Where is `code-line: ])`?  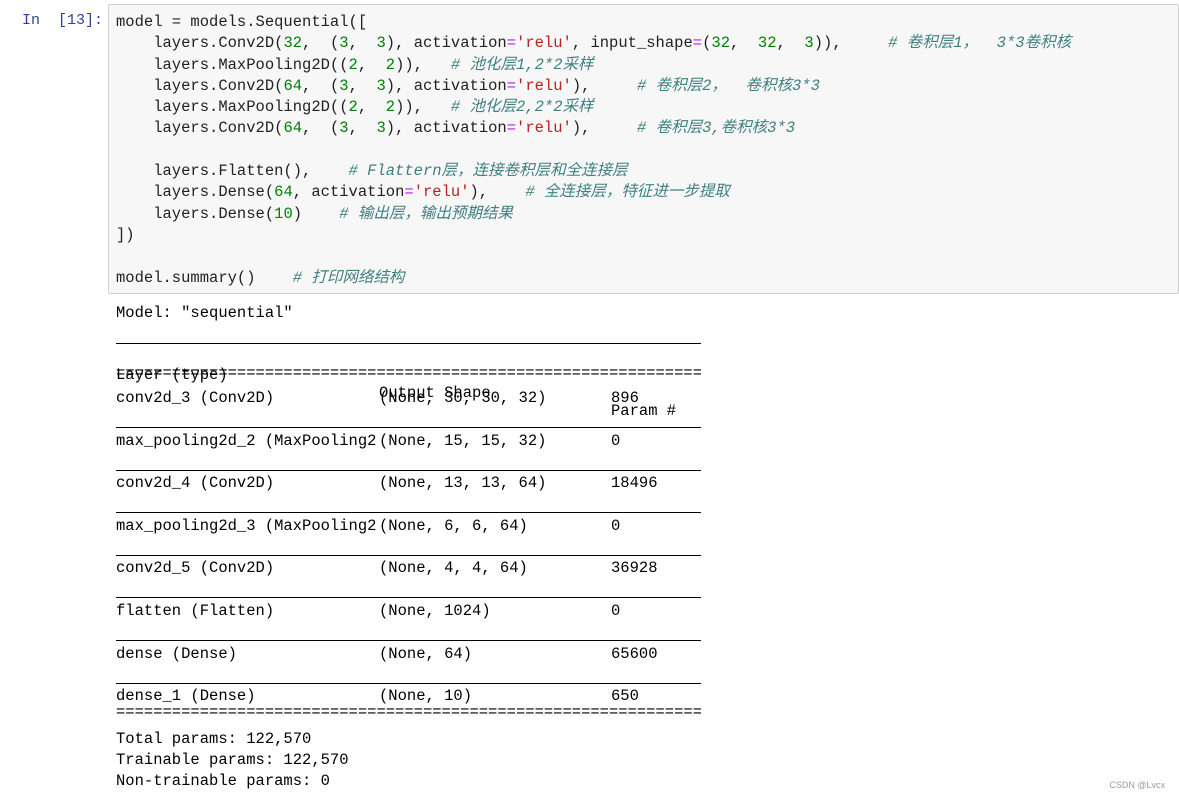 code-line: ]) is located at coordinates (593, 235).